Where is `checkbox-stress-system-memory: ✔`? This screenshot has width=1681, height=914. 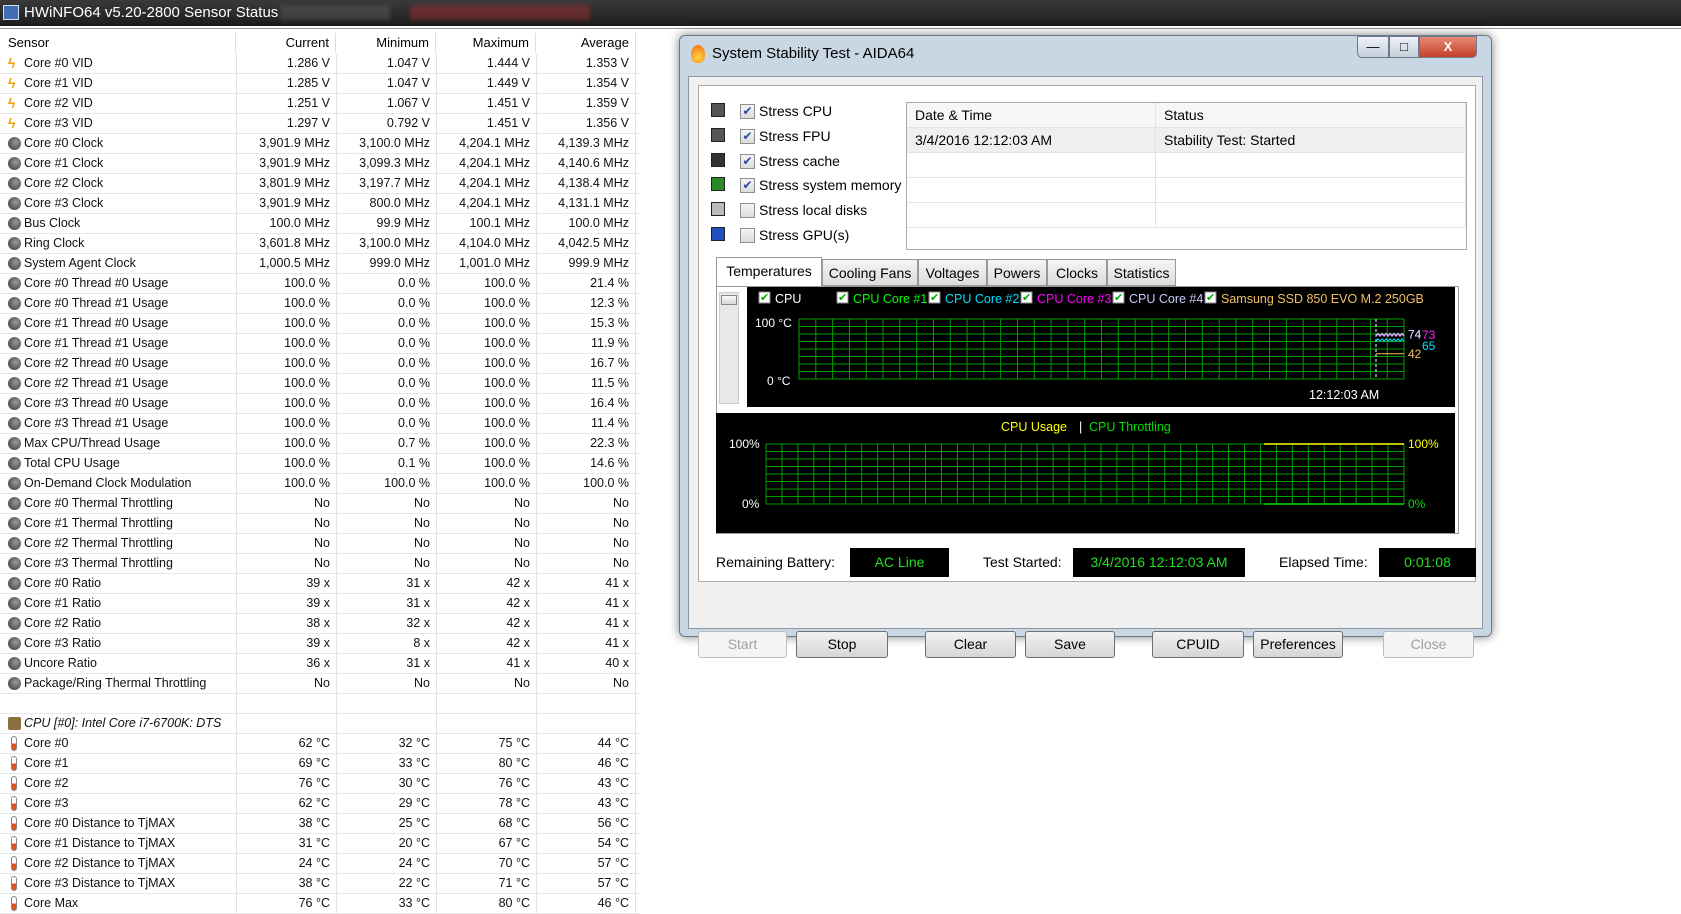
checkbox-stress-system-memory: ✔ is located at coordinates (747, 186).